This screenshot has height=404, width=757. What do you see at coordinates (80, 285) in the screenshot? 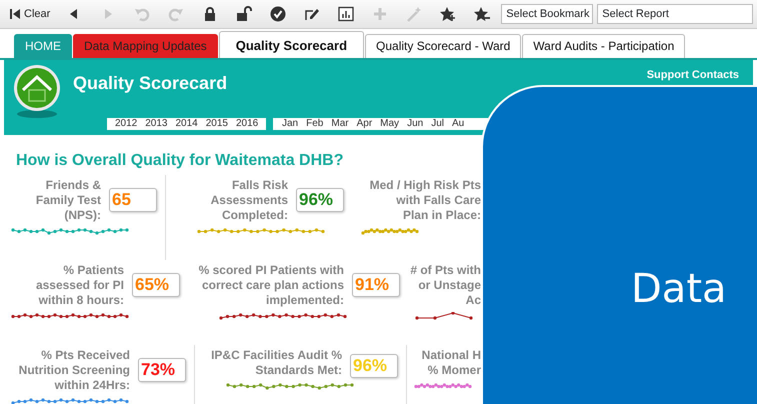
I see `kpi-label: % Patients assessed for PI within 8 hours:` at bounding box center [80, 285].